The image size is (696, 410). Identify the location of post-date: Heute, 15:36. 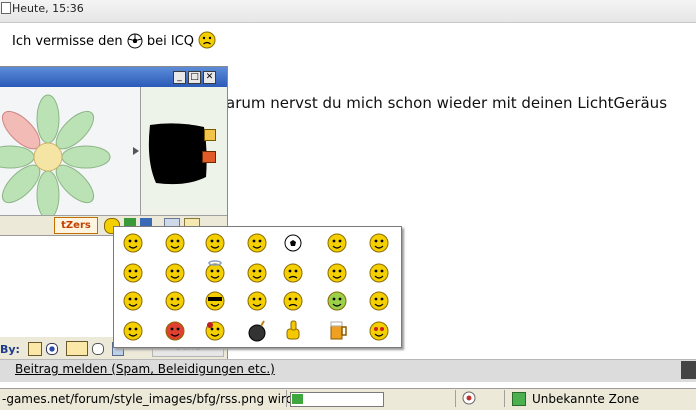
(48, 8).